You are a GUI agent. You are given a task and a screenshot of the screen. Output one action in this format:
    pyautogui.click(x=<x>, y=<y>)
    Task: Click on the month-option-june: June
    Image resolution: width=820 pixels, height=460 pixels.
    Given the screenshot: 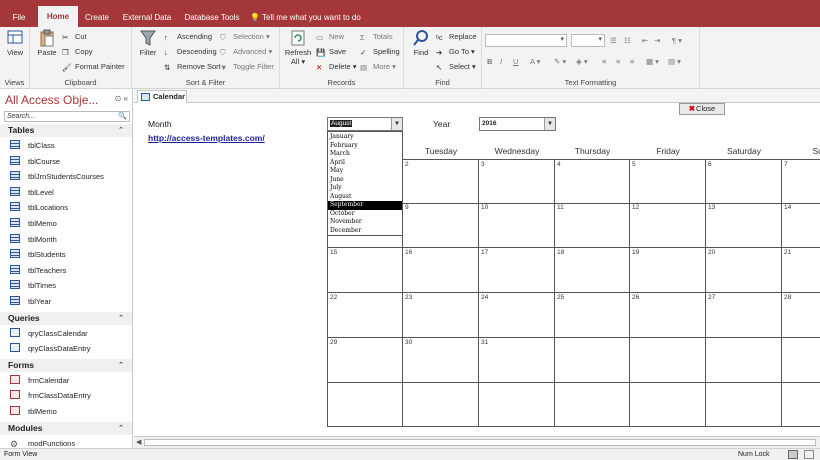 What is the action you would take?
    pyautogui.click(x=365, y=180)
    